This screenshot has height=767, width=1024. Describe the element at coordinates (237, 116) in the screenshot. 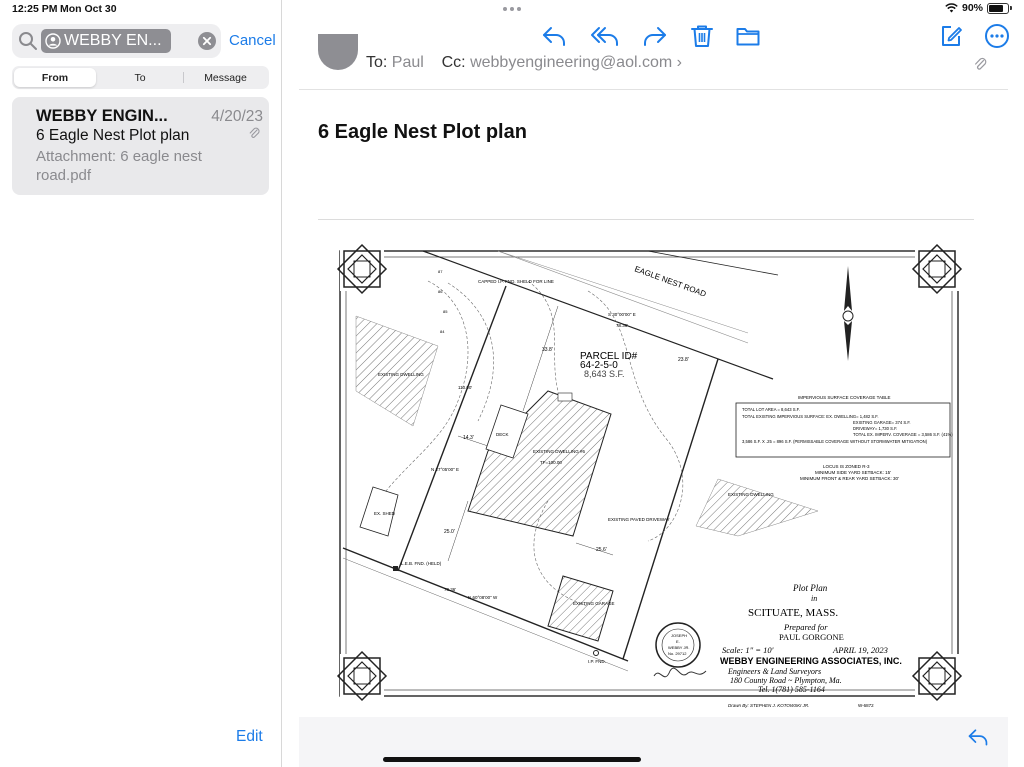

I see `message-date: 4/20/23` at that location.